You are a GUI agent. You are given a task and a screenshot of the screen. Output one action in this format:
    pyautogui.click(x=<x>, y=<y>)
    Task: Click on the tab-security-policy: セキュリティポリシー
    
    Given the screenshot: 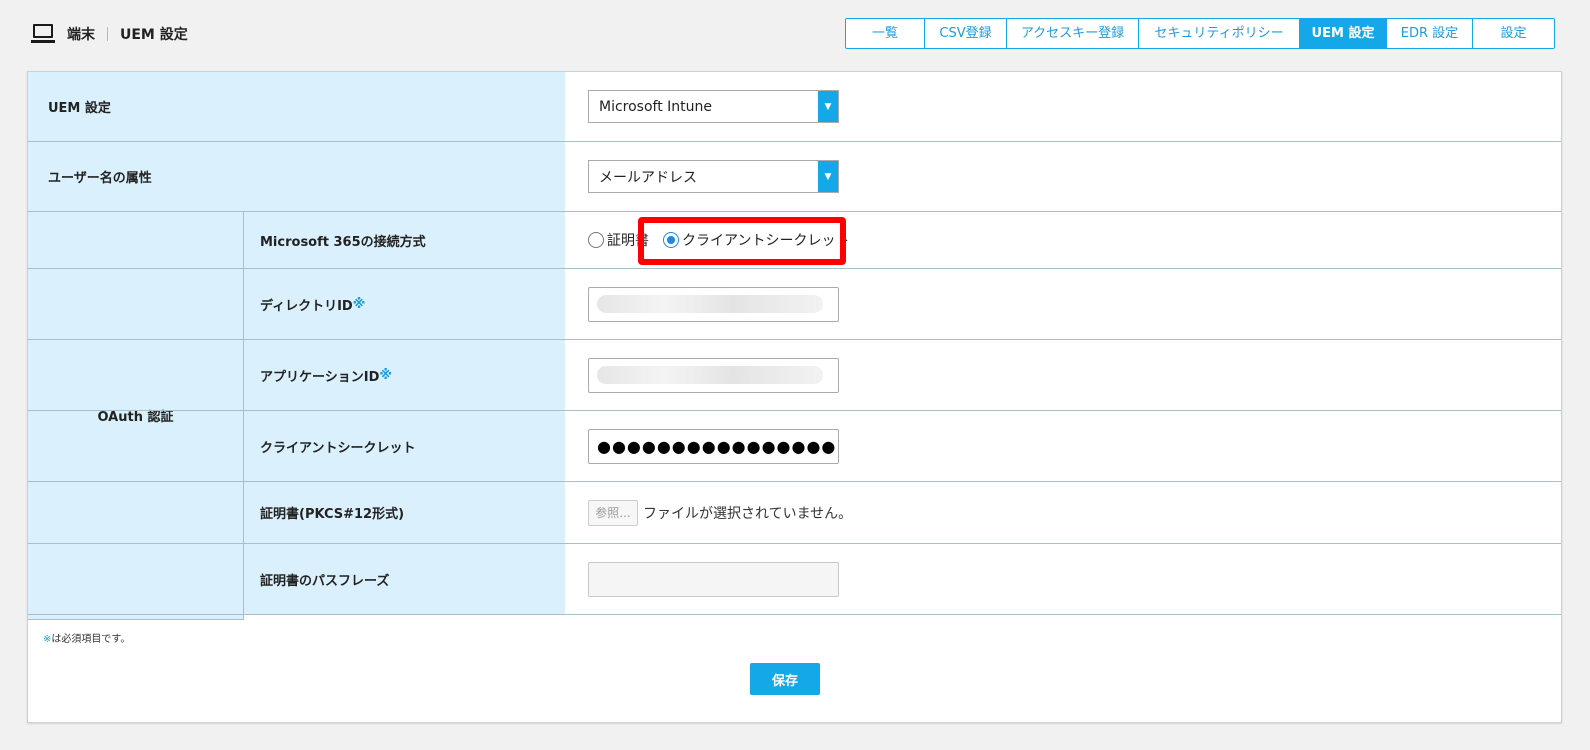 What is the action you would take?
    pyautogui.click(x=1219, y=33)
    